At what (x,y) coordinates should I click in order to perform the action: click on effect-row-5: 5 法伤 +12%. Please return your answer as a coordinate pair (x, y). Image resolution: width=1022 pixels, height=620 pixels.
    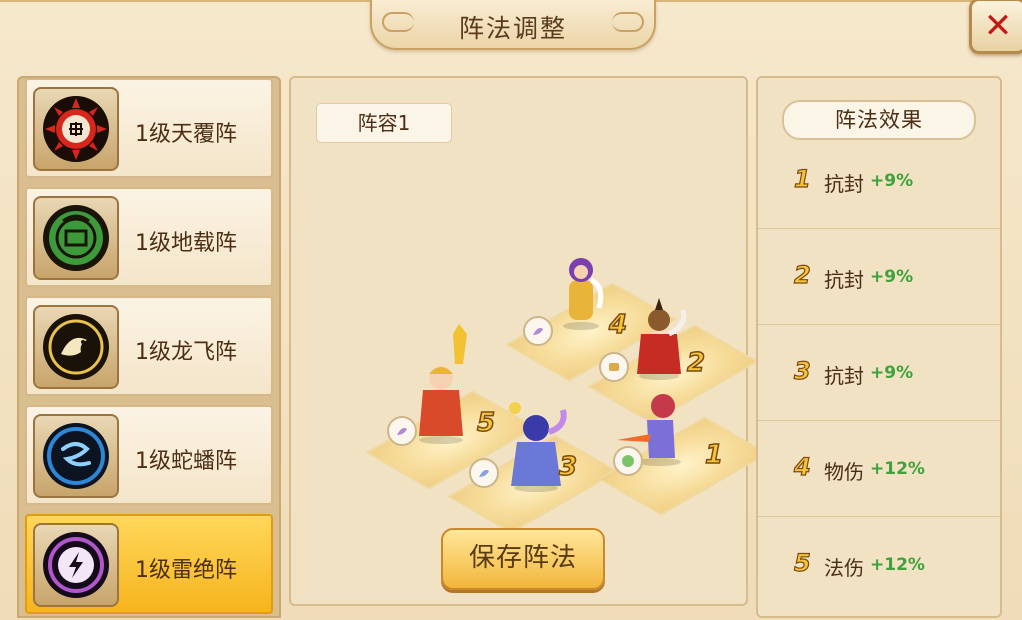
    Looking at the image, I should click on (879, 564).